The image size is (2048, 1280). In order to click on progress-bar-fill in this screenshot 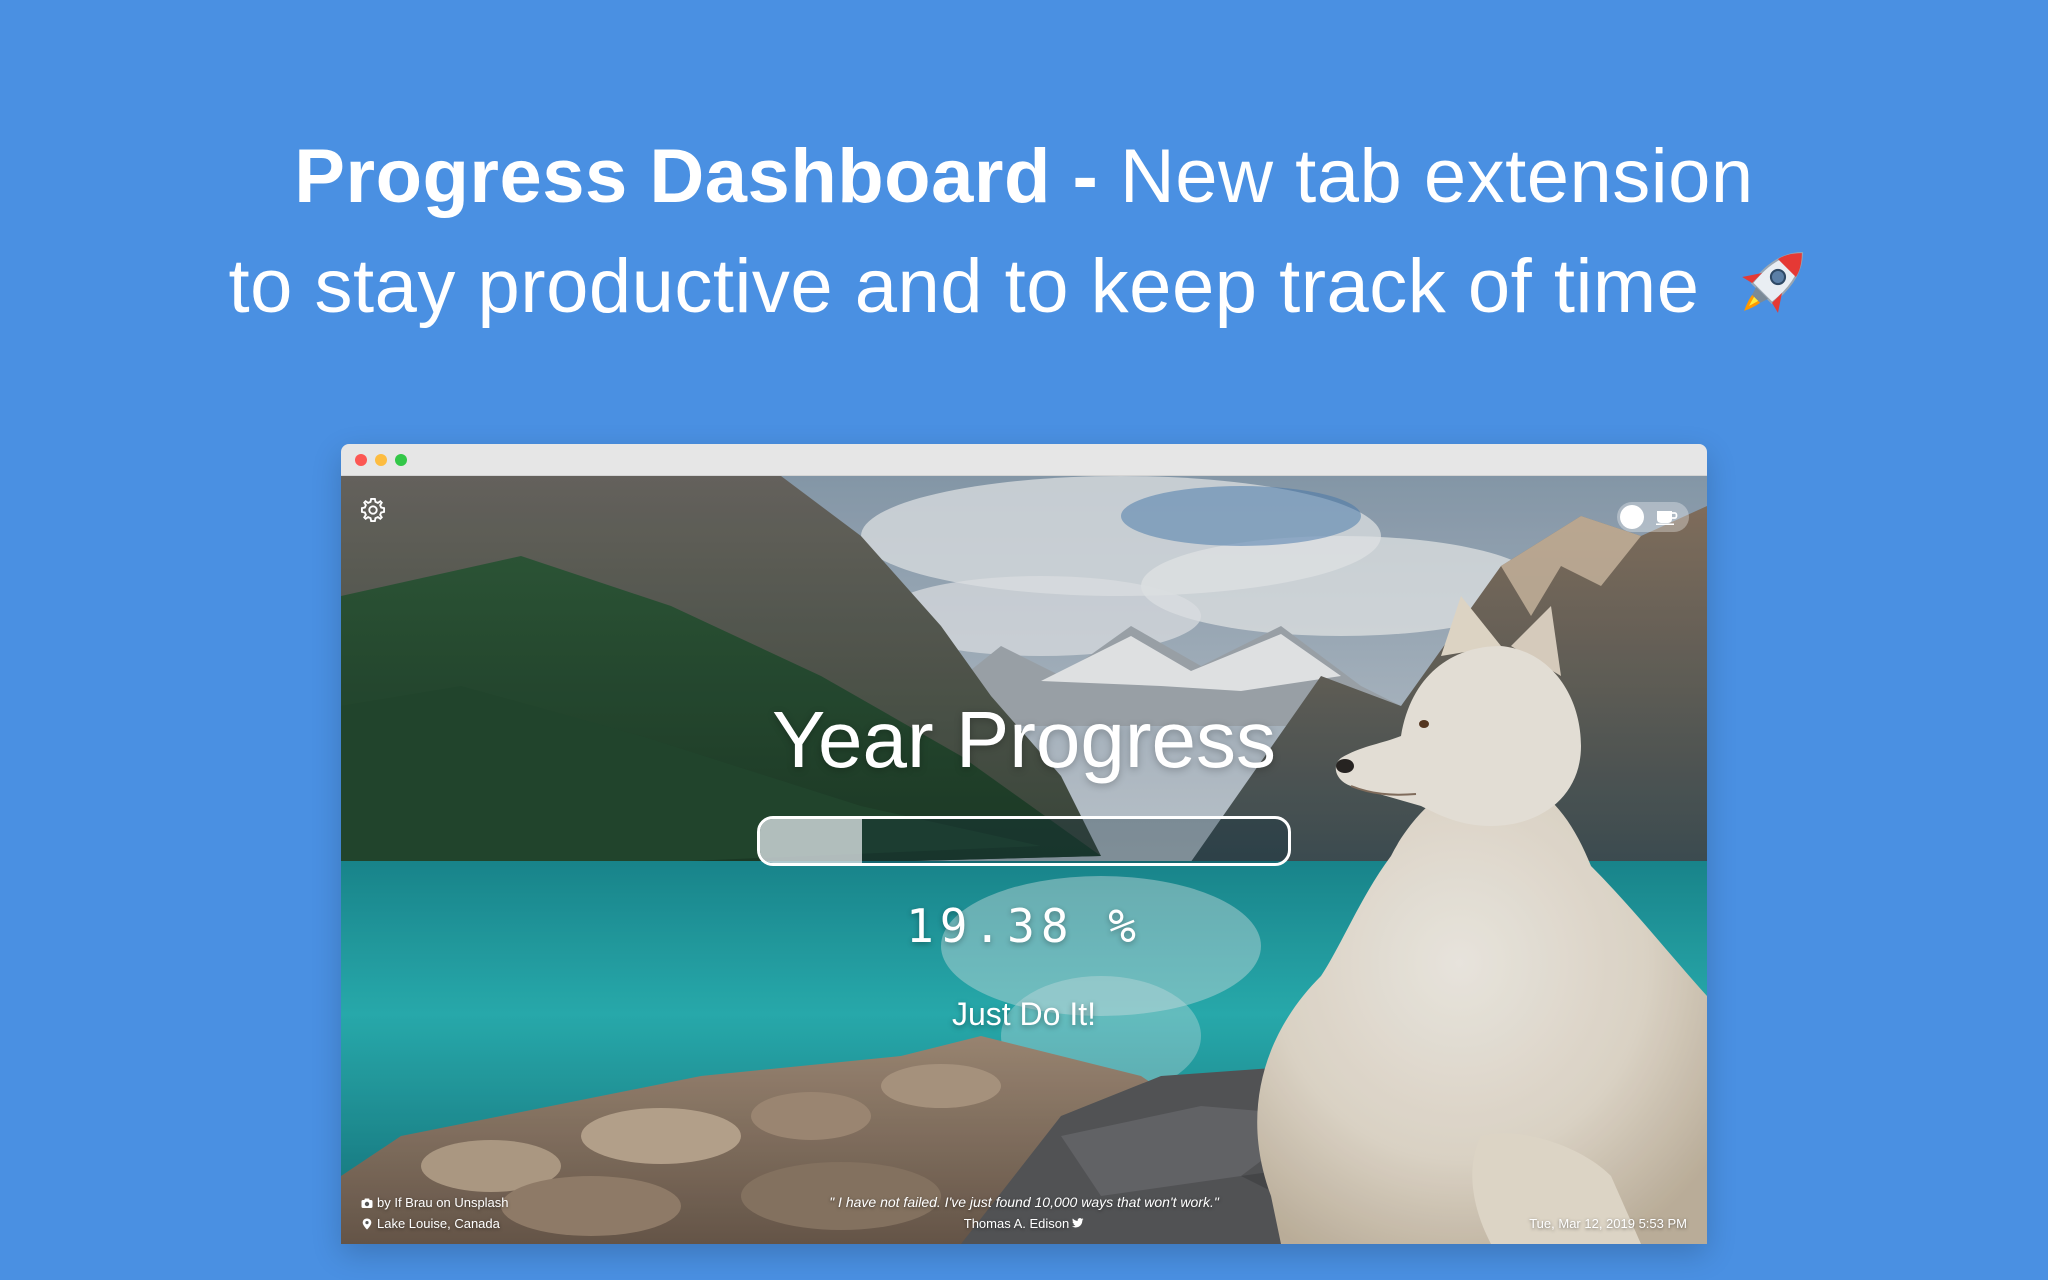, I will do `click(811, 841)`.